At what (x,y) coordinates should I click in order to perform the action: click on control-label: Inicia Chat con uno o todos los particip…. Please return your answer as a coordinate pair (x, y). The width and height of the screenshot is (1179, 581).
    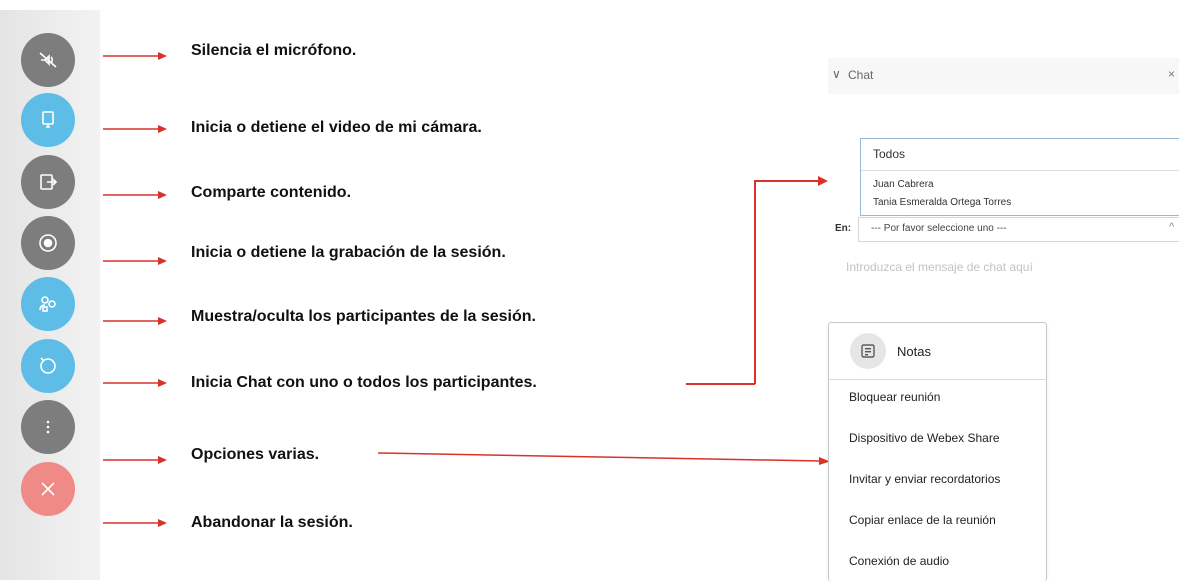
    Looking at the image, I should click on (364, 382).